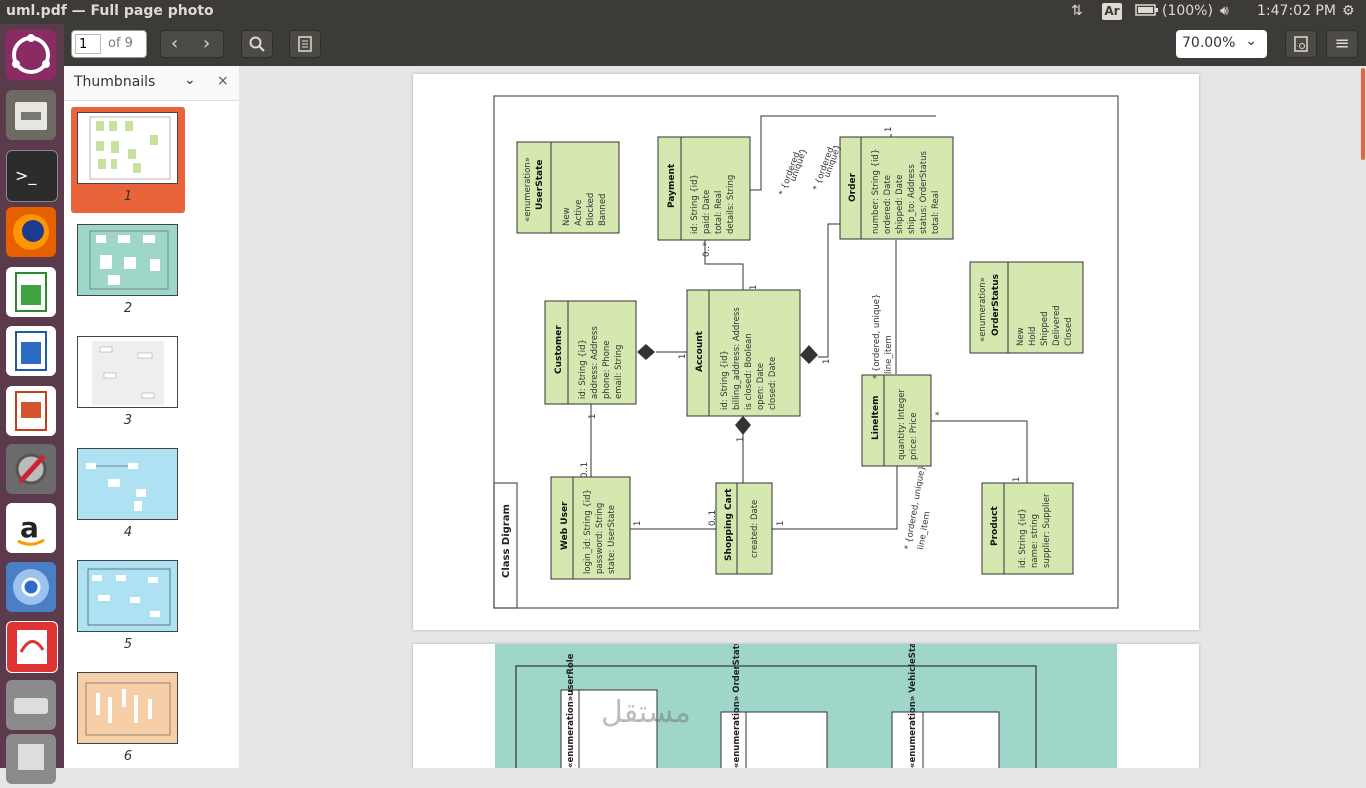  What do you see at coordinates (206, 44) in the screenshot?
I see `next-page-icon: ›` at bounding box center [206, 44].